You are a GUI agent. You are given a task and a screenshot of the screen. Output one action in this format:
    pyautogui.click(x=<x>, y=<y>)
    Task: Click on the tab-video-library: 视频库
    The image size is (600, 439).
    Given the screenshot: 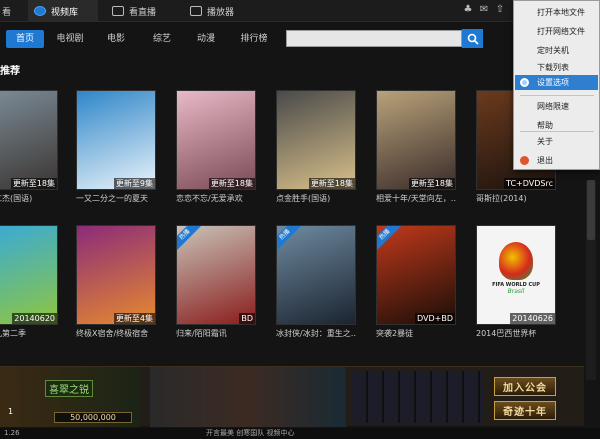 What is the action you would take?
    pyautogui.click(x=63, y=11)
    